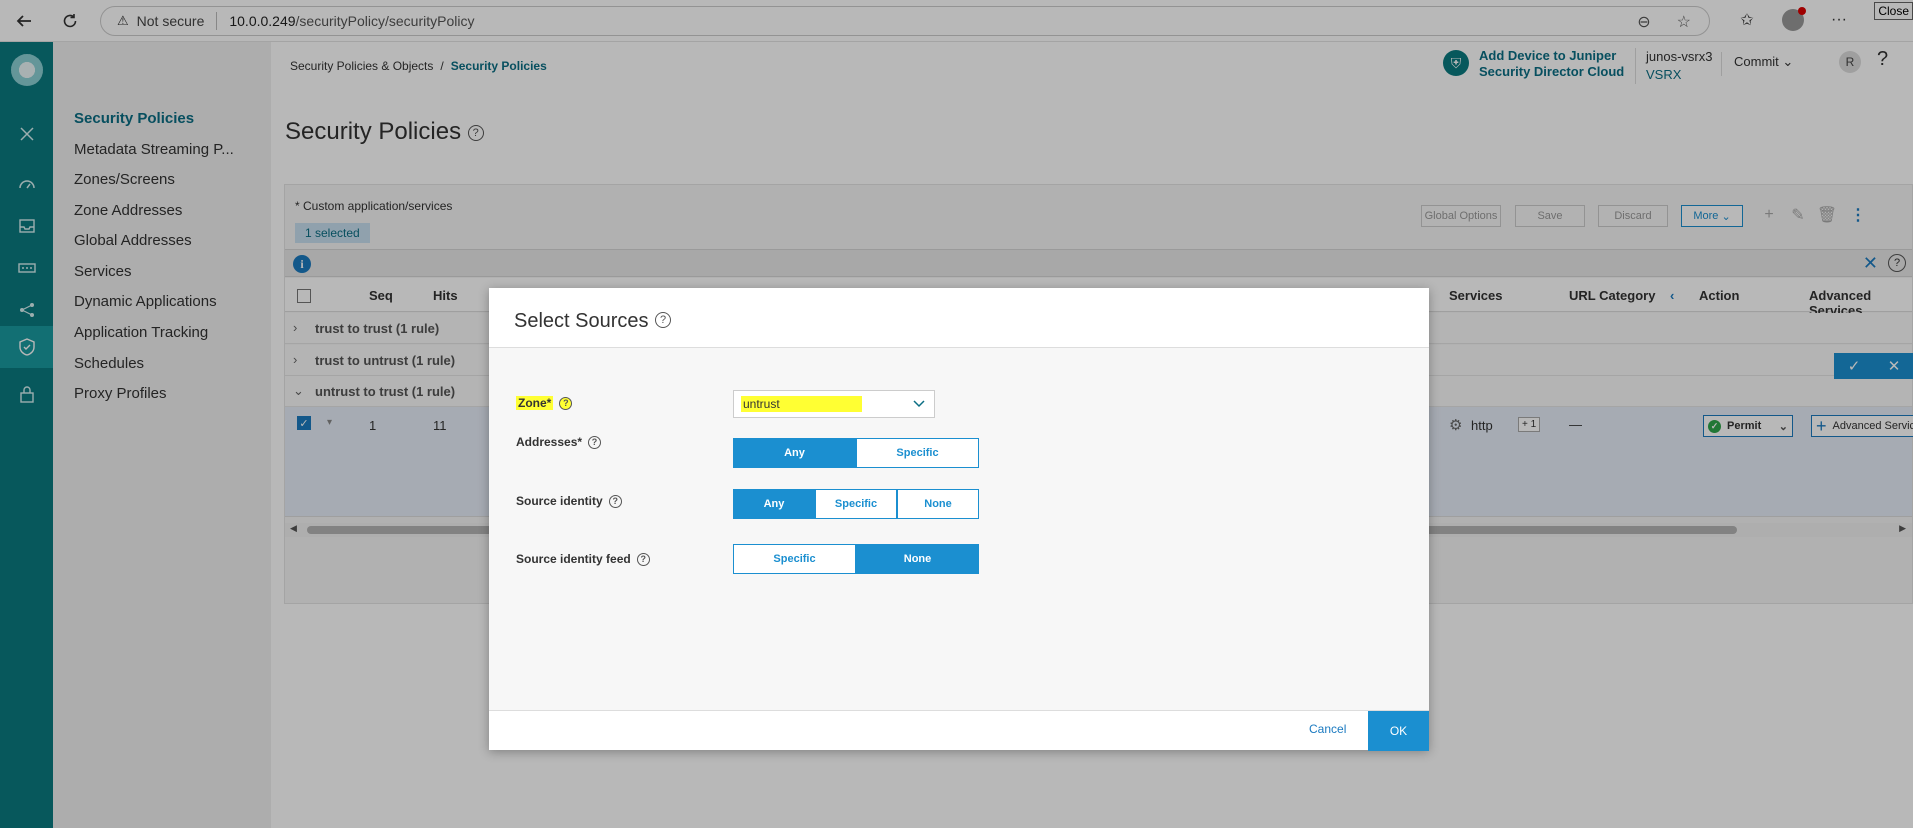  I want to click on zone-label: Zone*, so click(535, 403).